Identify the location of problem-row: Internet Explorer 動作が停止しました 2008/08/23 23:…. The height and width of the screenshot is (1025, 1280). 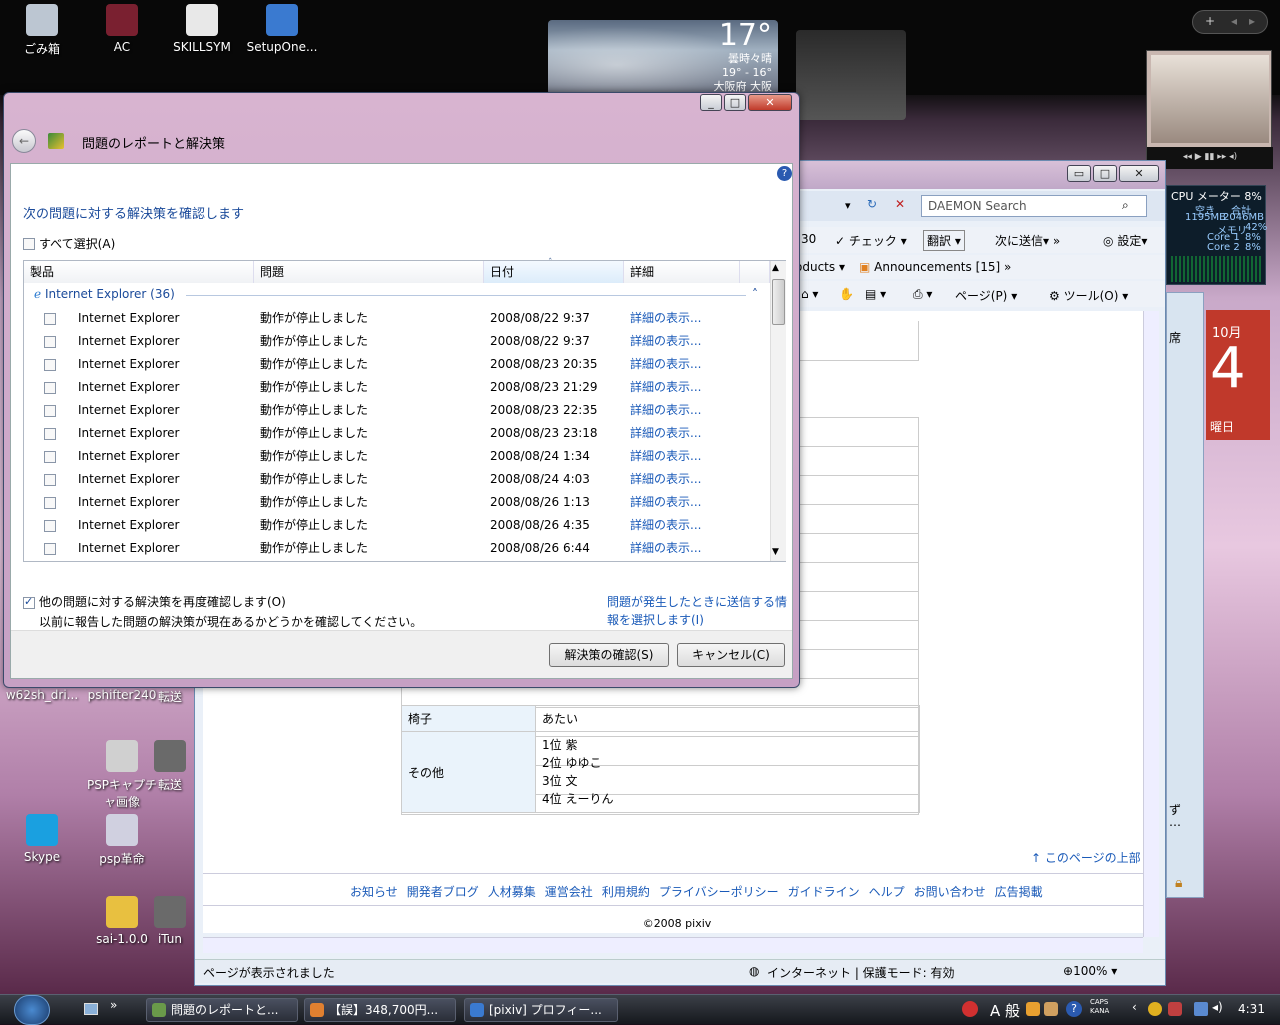
(396, 433).